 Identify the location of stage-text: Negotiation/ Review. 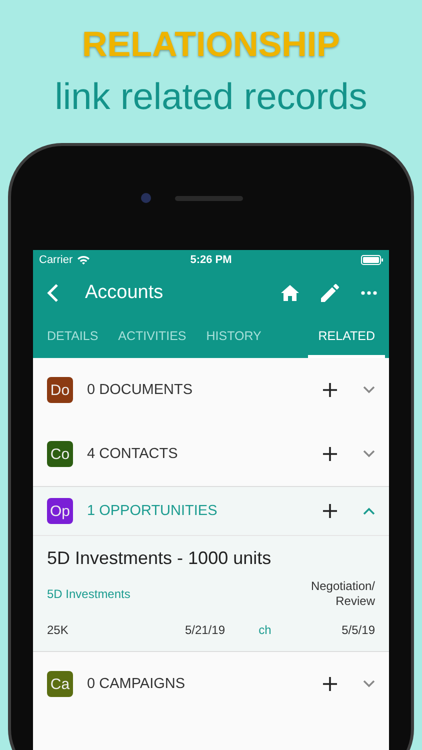
(342, 594).